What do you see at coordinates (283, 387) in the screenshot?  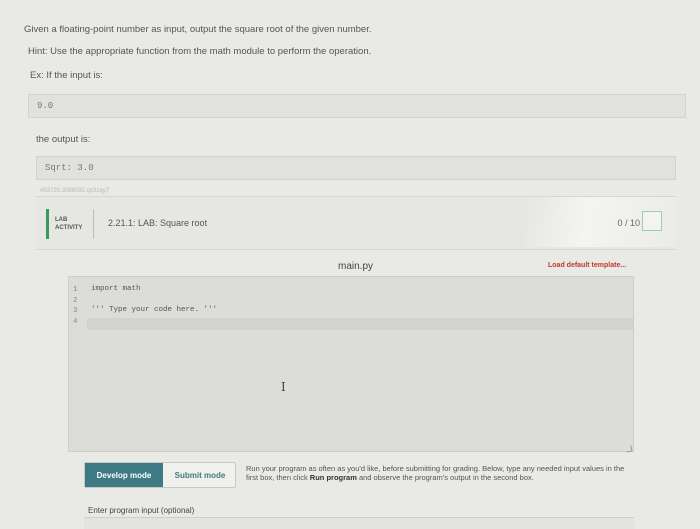 I see `text-cursor-icon: I` at bounding box center [283, 387].